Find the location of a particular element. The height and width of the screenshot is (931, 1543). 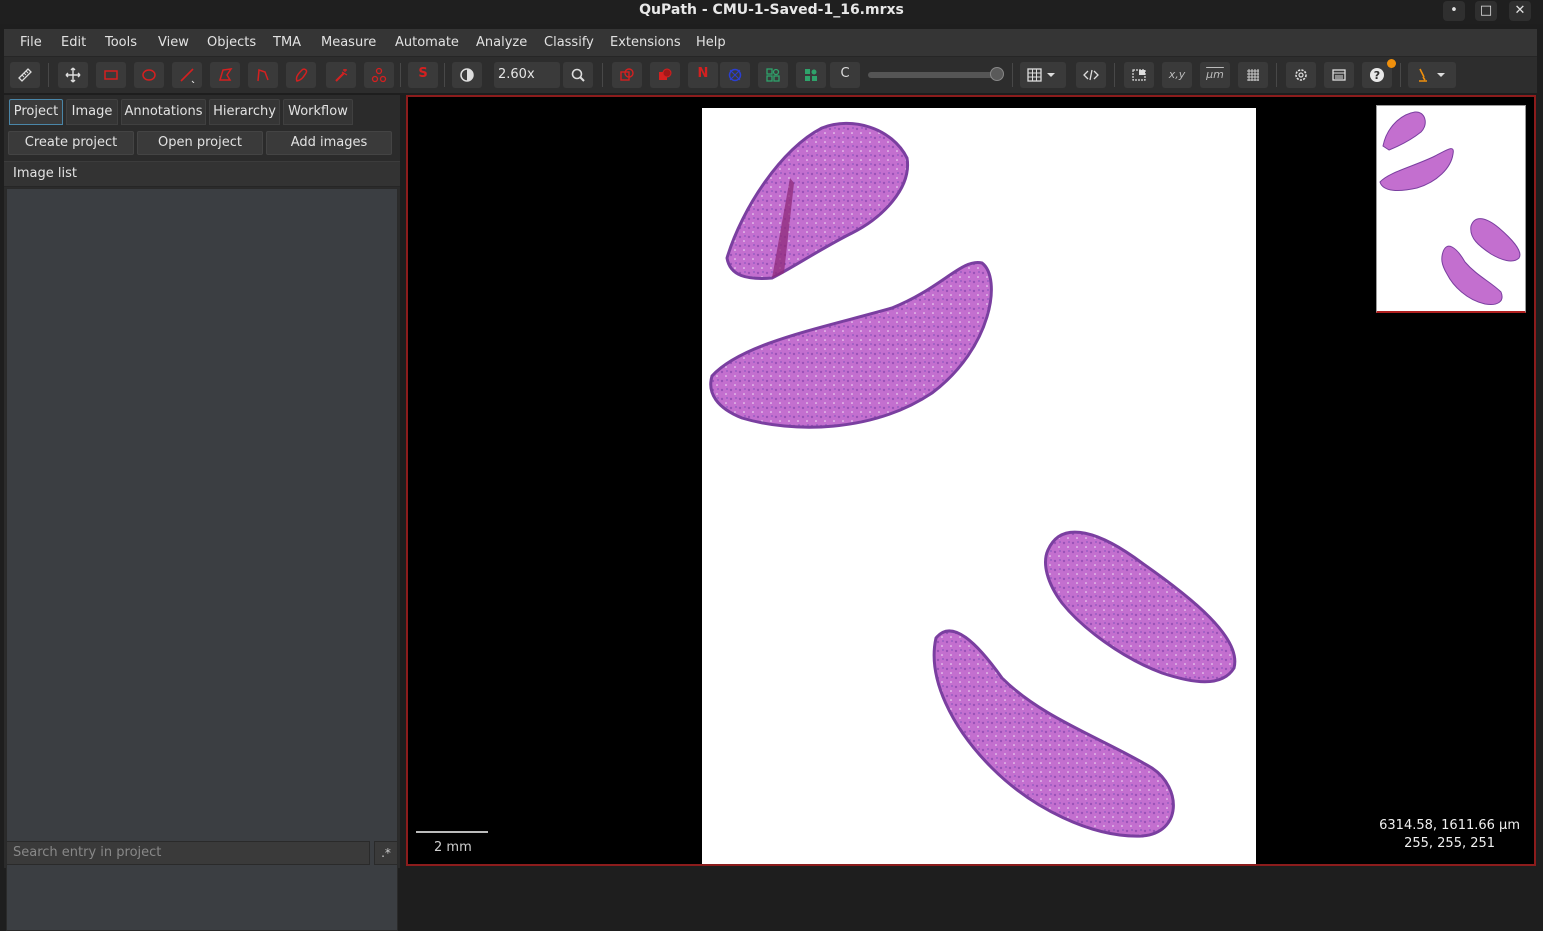

pixel-value-readout: 255, 255, 251 is located at coordinates (1450, 843).